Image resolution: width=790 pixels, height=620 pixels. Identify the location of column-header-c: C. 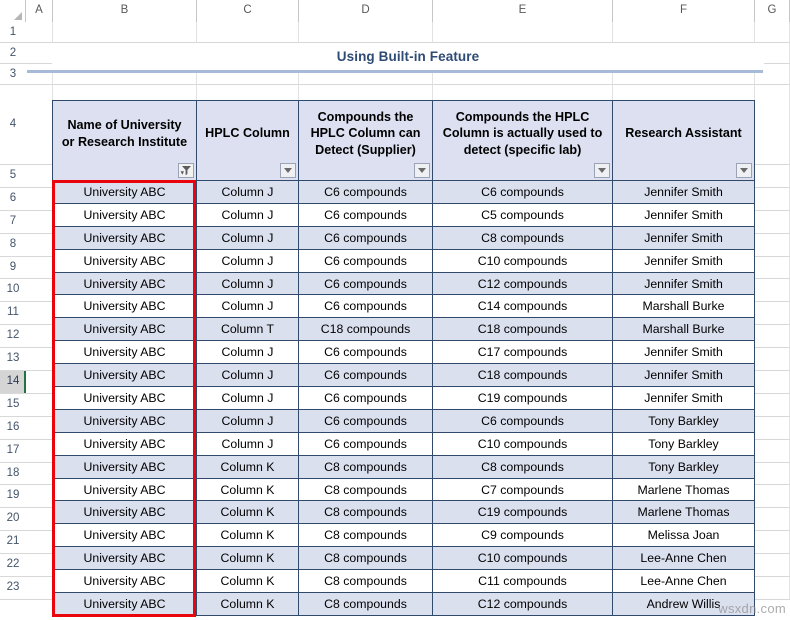
(248, 11).